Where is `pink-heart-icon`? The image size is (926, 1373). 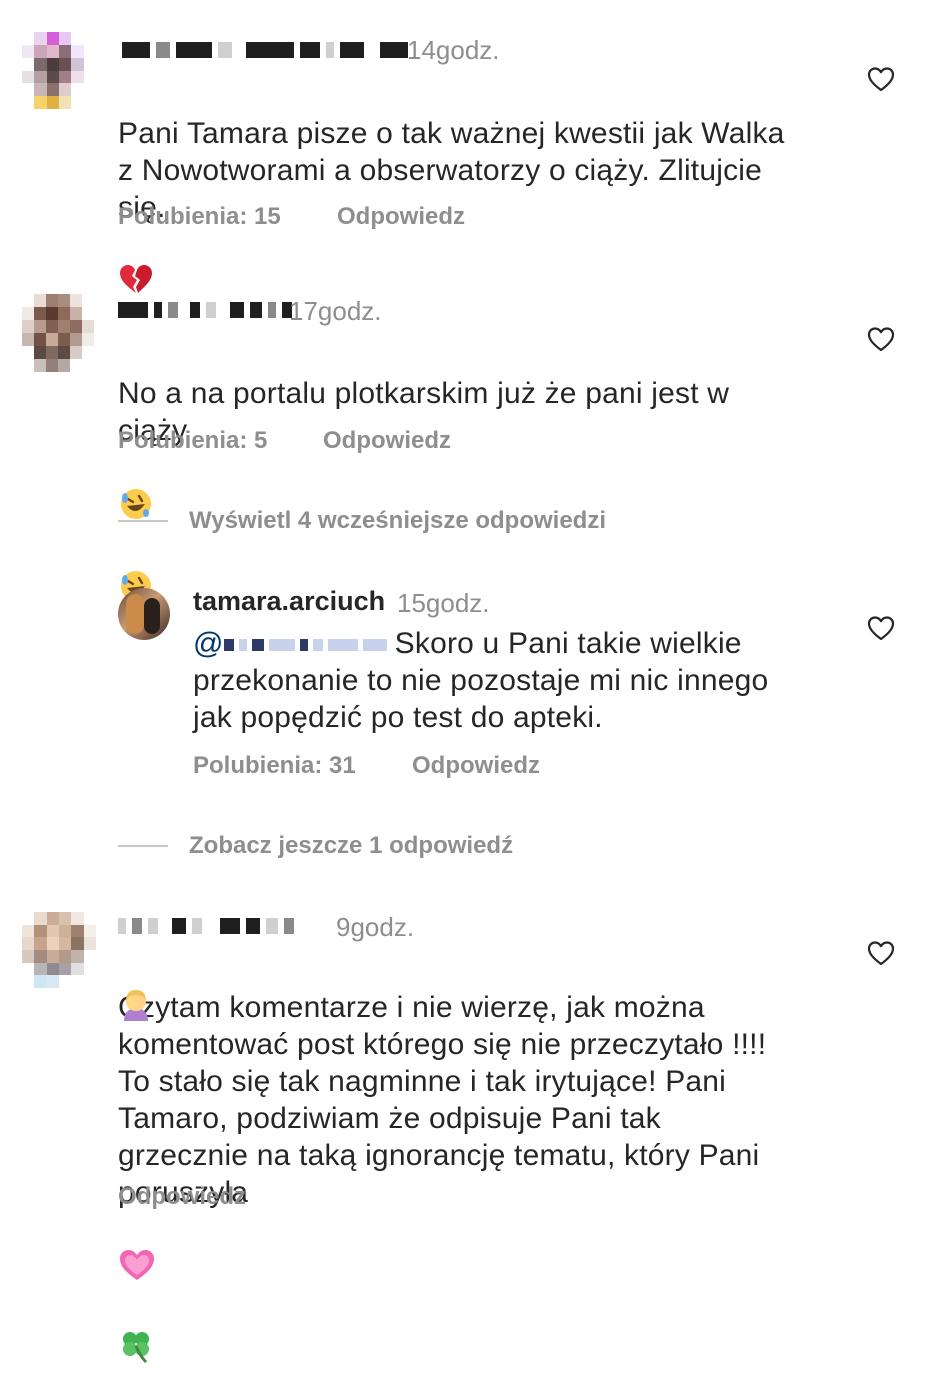
pink-heart-icon is located at coordinates (143, 1251).